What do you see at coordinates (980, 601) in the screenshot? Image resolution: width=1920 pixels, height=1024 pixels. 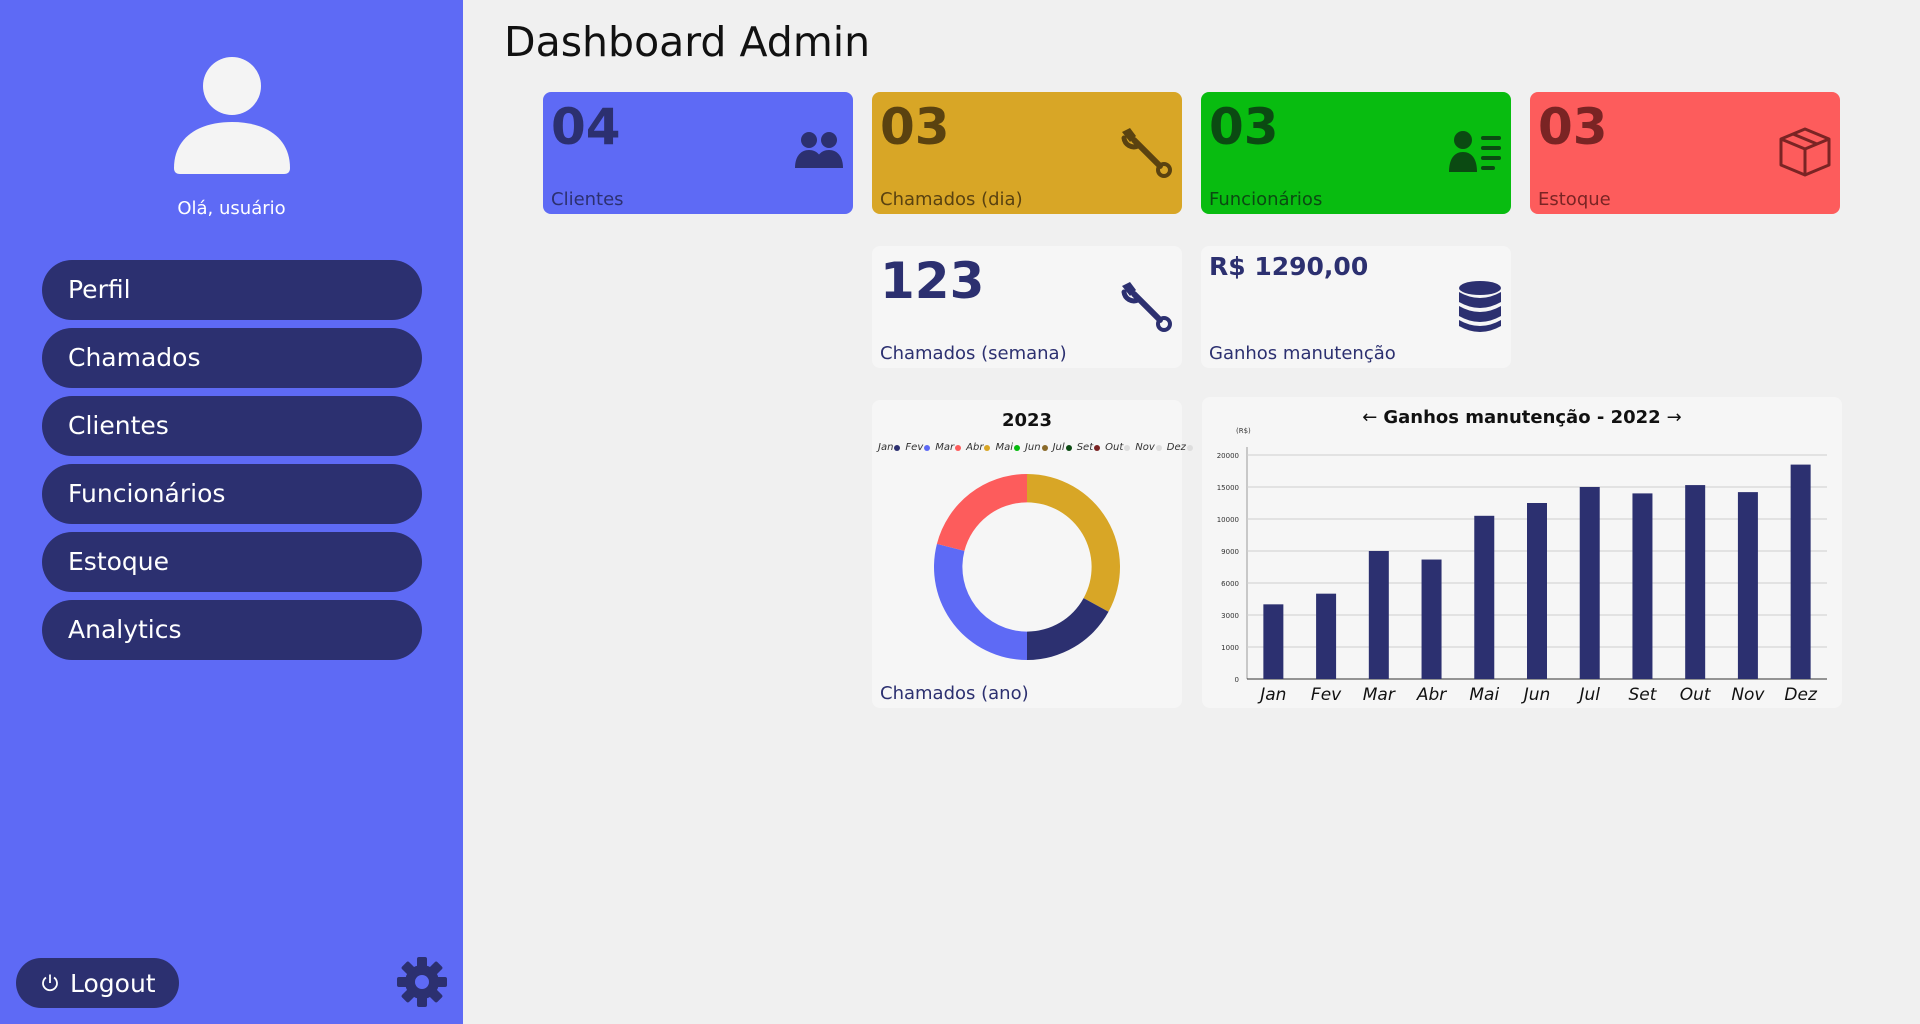 I see `donut-slice-fev` at bounding box center [980, 601].